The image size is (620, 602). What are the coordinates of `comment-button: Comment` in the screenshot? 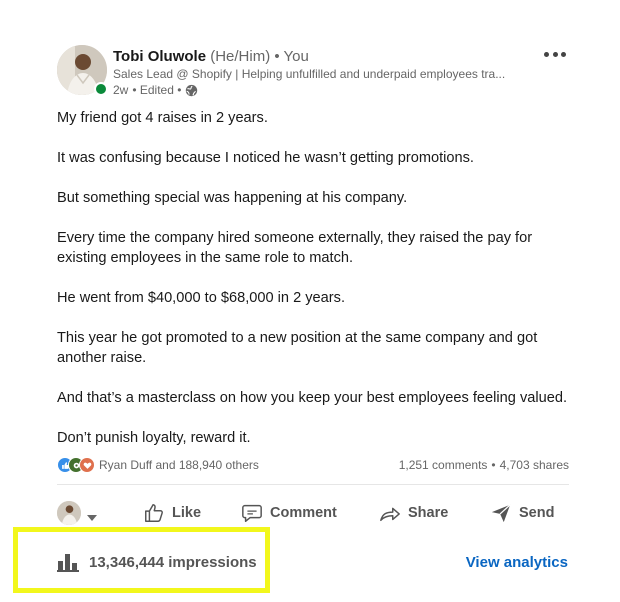 It's located at (289, 513).